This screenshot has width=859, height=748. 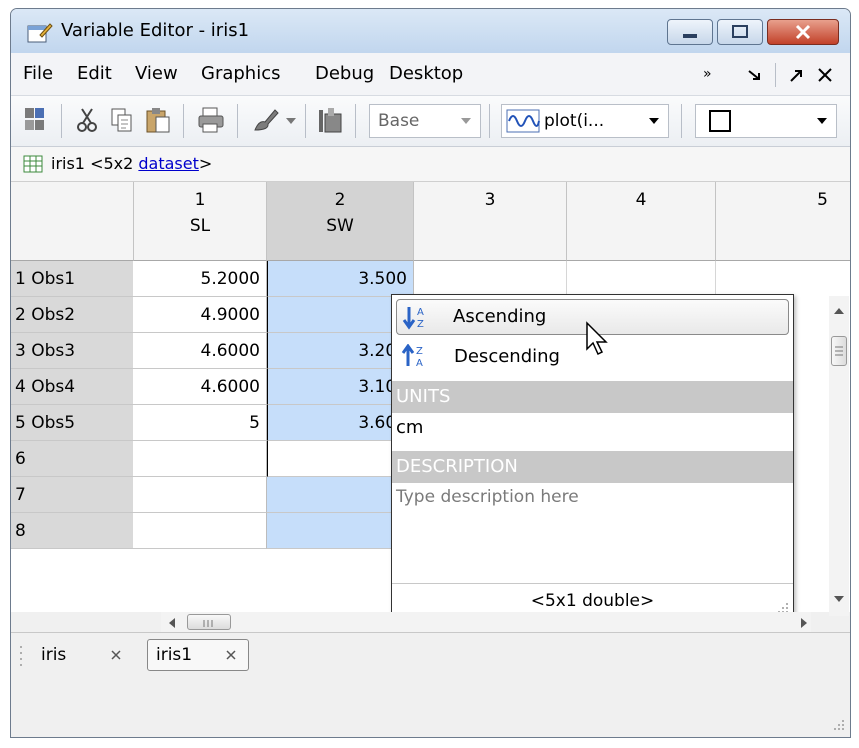 I want to click on tab-grip-icon, so click(x=21, y=656).